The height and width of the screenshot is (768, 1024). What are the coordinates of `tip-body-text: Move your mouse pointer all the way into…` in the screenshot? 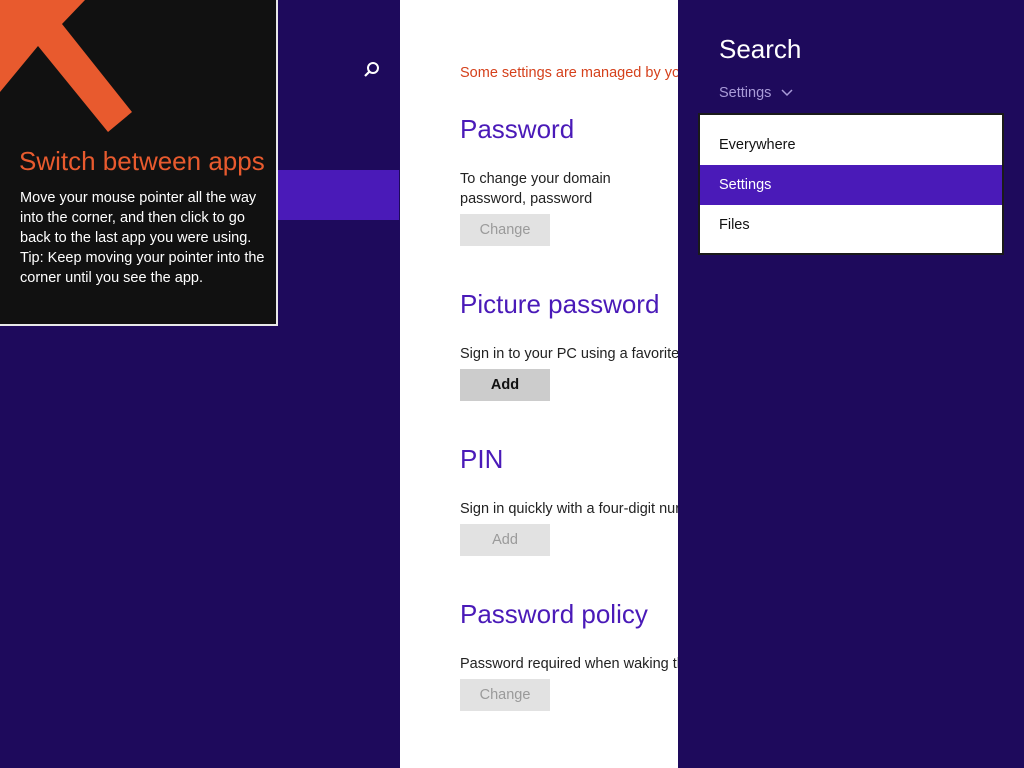 It's located at (138, 218).